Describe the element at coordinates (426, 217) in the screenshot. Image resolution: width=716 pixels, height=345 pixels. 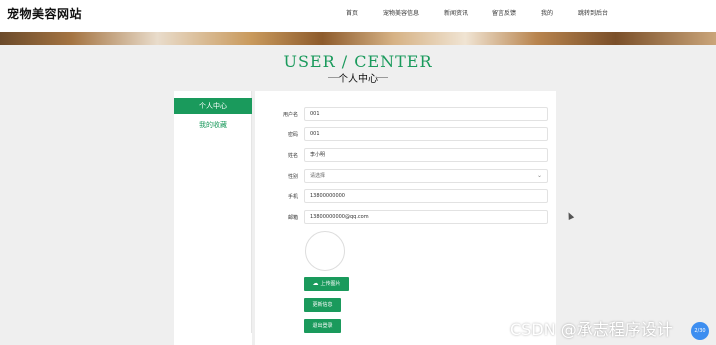
I see `email-input: 13800000000@qq.com` at that location.